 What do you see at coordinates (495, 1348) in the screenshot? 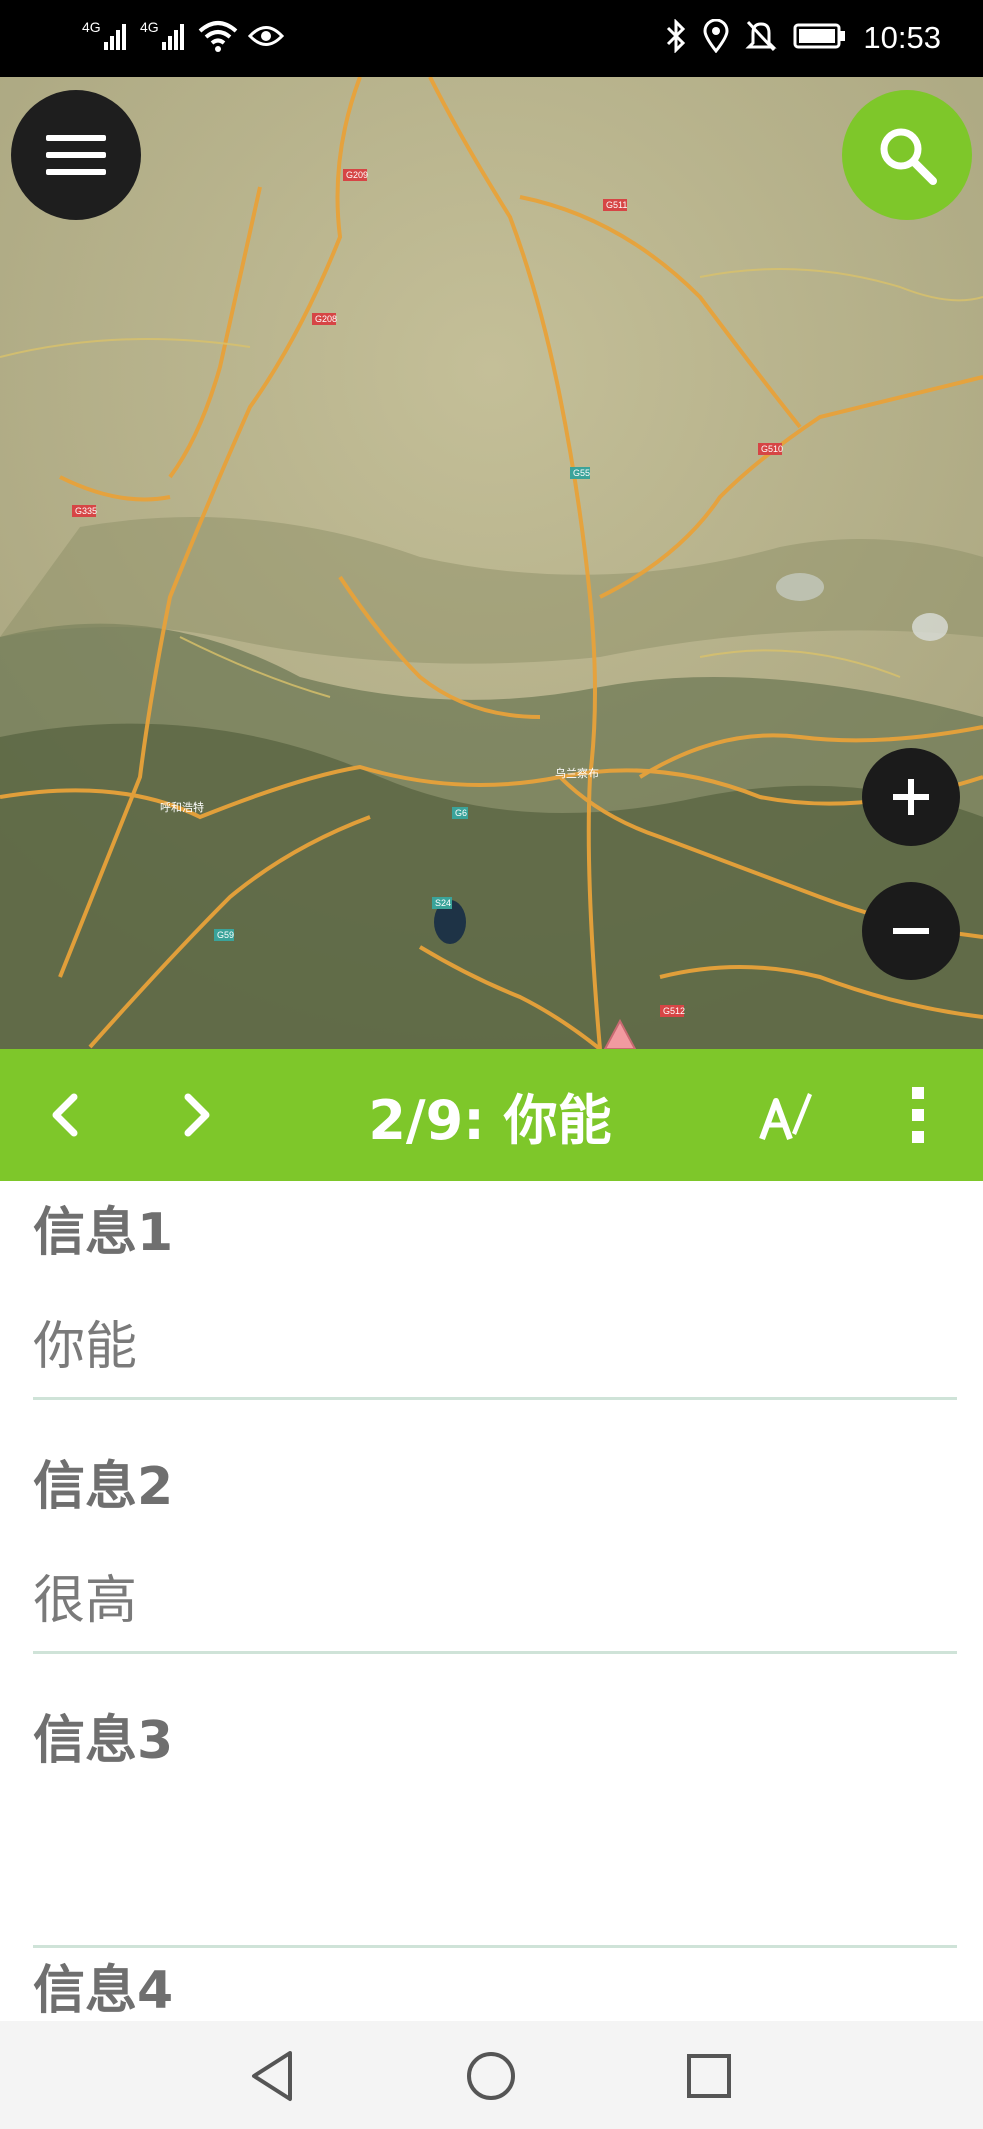
I see `field-input: 你能` at bounding box center [495, 1348].